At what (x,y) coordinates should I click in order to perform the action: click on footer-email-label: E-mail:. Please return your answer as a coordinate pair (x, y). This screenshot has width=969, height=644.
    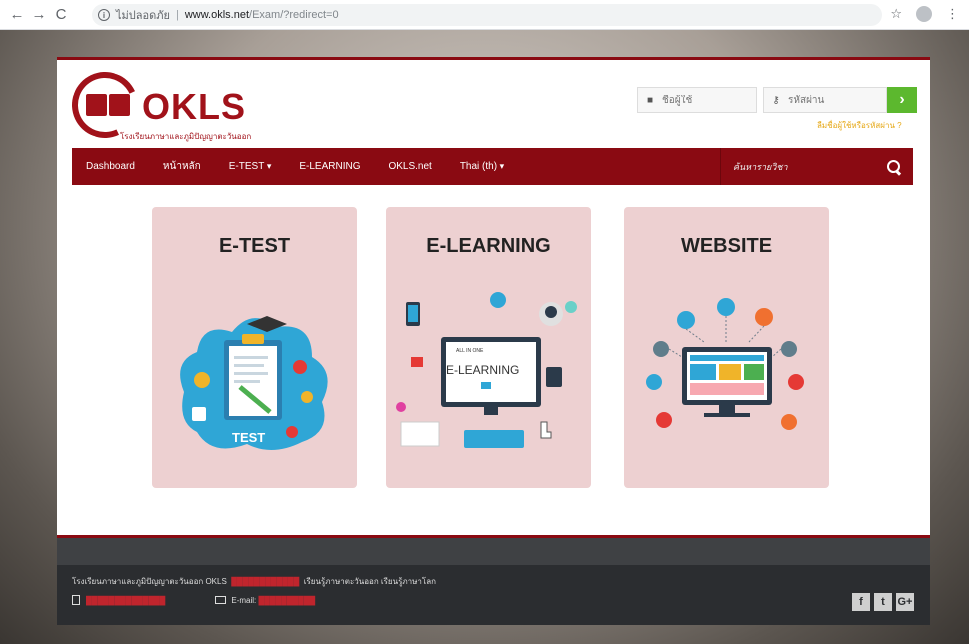
    Looking at the image, I should click on (244, 600).